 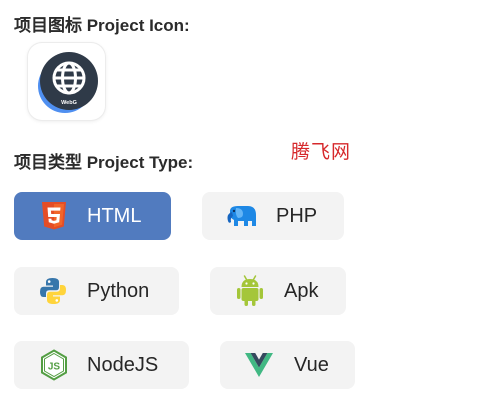 I want to click on html5-icon, so click(x=44, y=216).